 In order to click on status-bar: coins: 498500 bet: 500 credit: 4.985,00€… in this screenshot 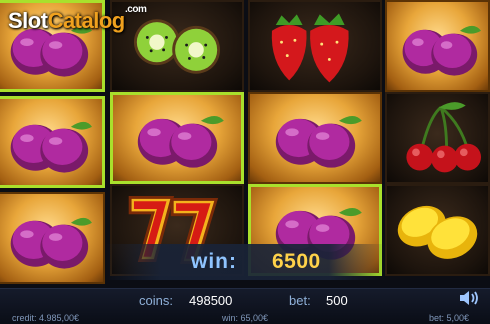, I will do `click(245, 306)`.